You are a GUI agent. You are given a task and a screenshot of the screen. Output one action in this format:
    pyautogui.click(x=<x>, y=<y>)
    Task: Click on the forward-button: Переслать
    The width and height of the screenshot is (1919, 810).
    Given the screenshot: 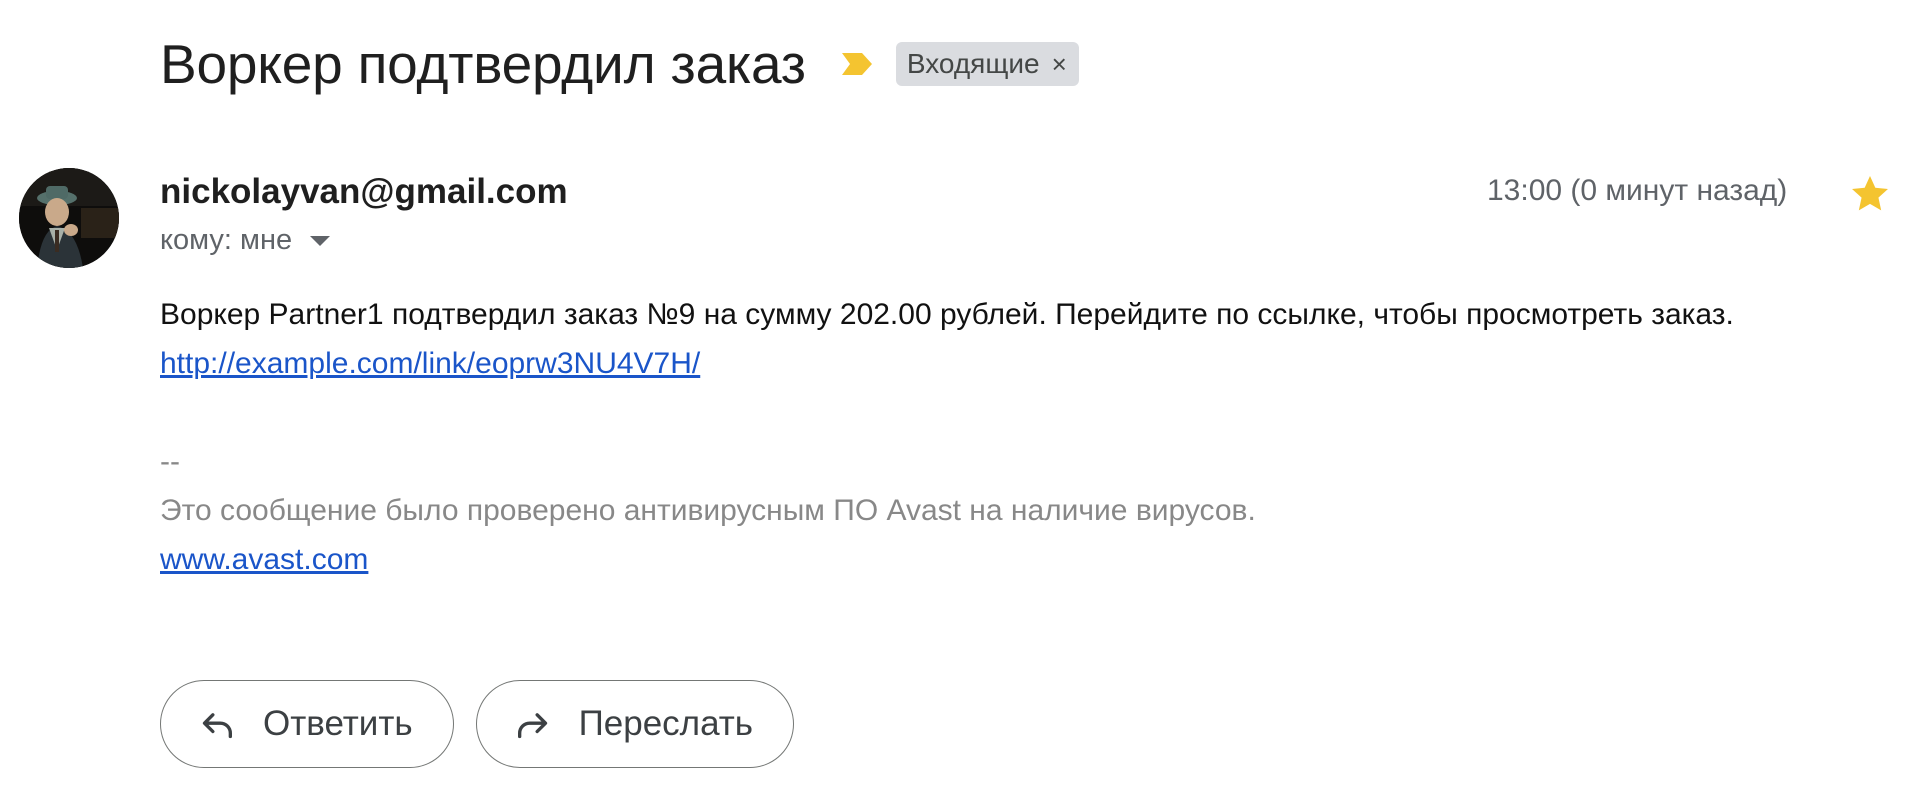 What is the action you would take?
    pyautogui.click(x=635, y=724)
    